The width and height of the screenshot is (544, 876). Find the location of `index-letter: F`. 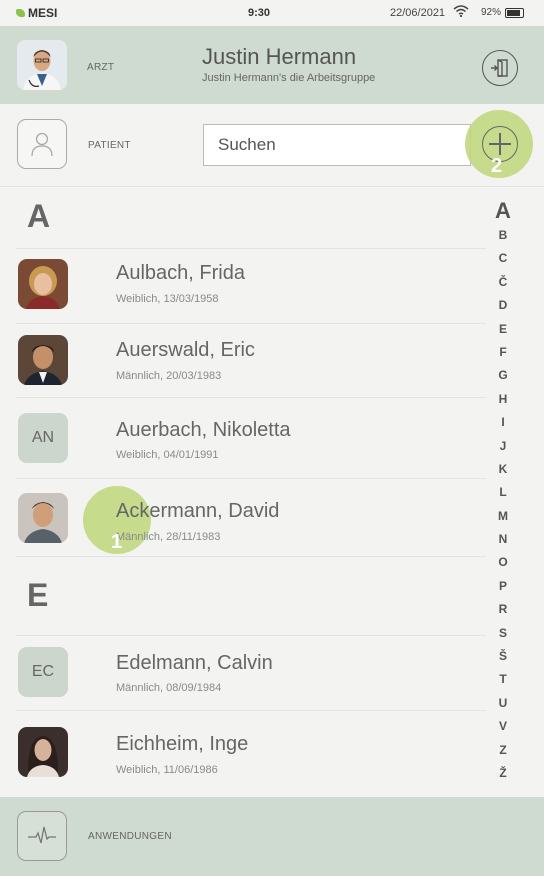

index-letter: F is located at coordinates (503, 352).